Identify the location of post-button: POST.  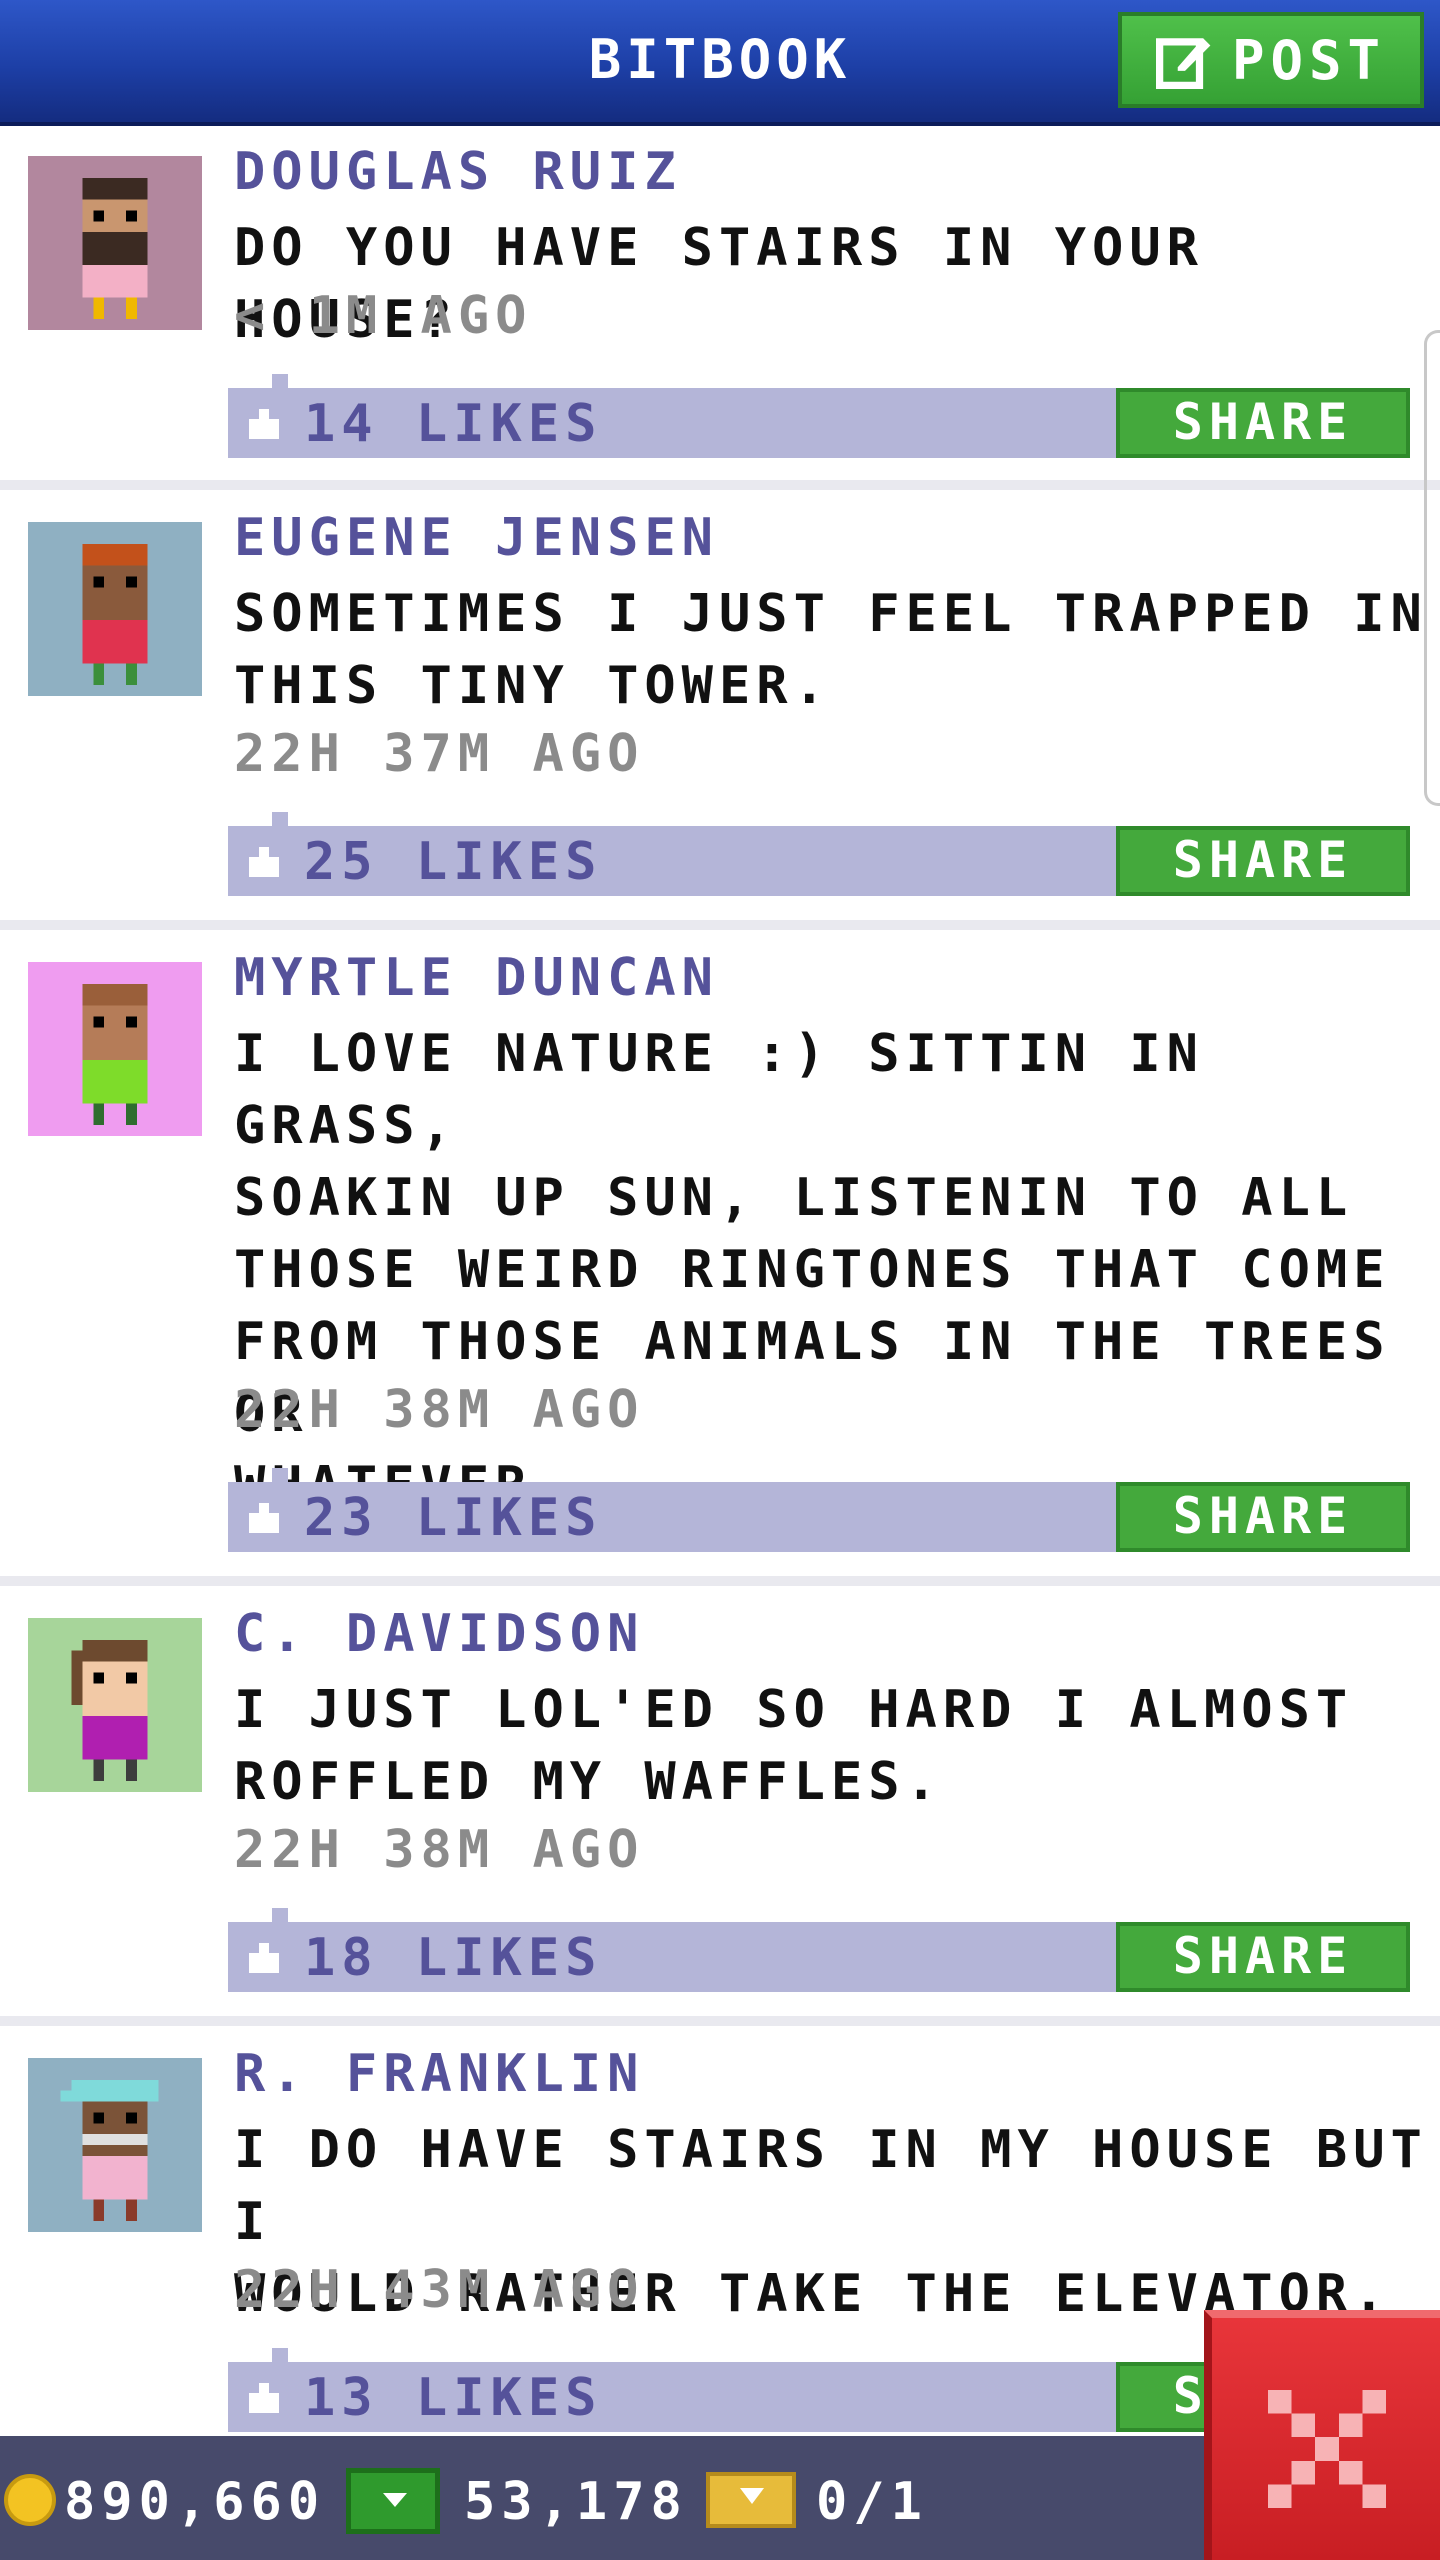
(1271, 60).